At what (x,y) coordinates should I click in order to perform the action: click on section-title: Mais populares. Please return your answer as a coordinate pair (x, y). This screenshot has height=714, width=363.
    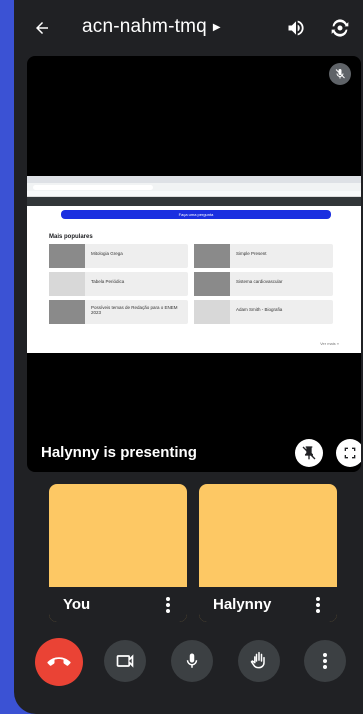
    Looking at the image, I should click on (71, 237).